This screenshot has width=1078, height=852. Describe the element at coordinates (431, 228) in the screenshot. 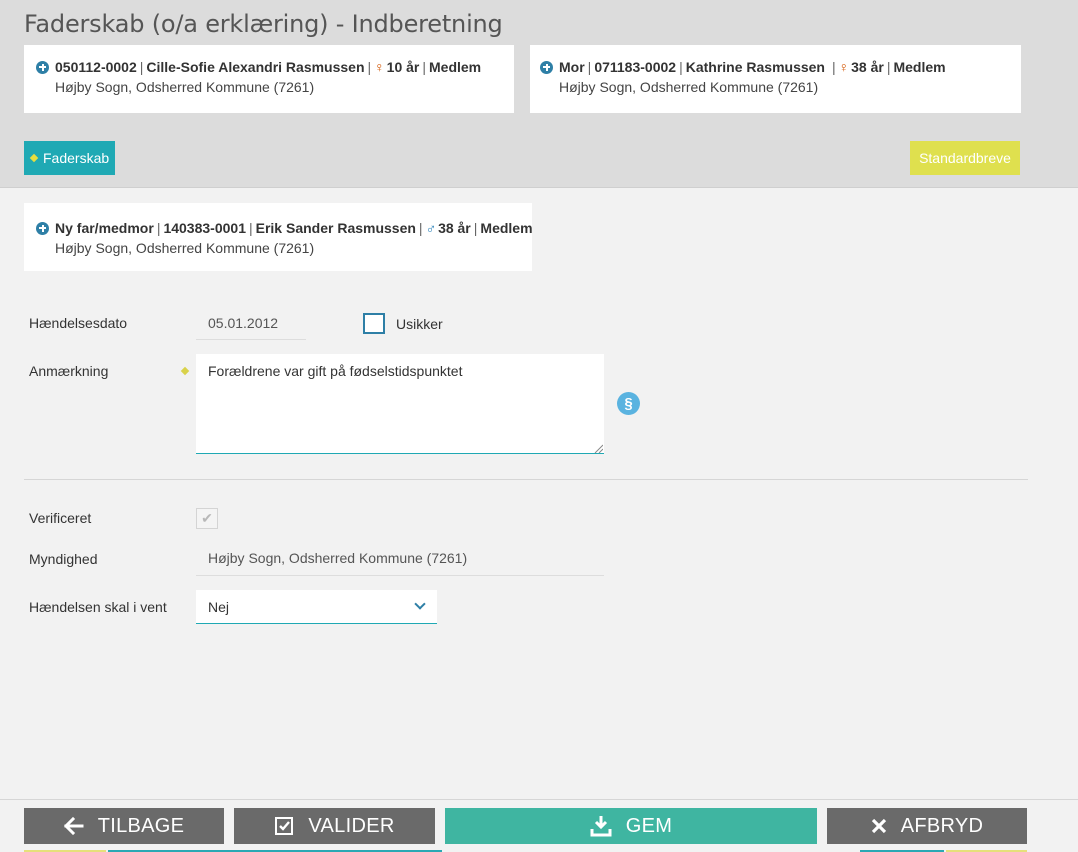

I see `male-person-icon: ♂` at that location.